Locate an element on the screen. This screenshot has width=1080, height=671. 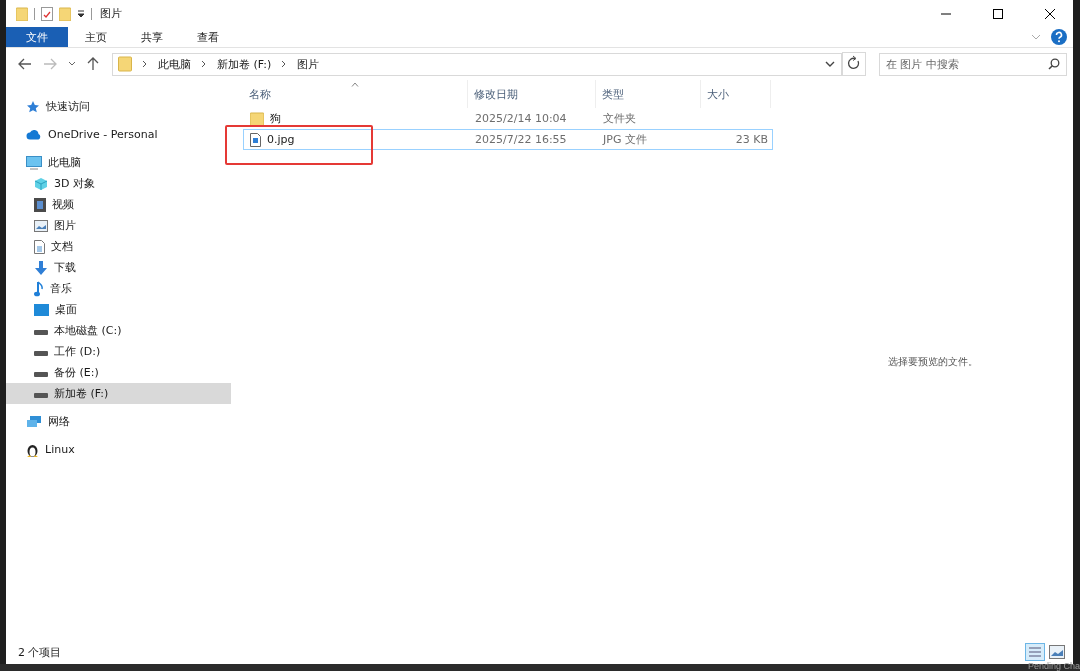
dropdown-icon is located at coordinates (81, 13).